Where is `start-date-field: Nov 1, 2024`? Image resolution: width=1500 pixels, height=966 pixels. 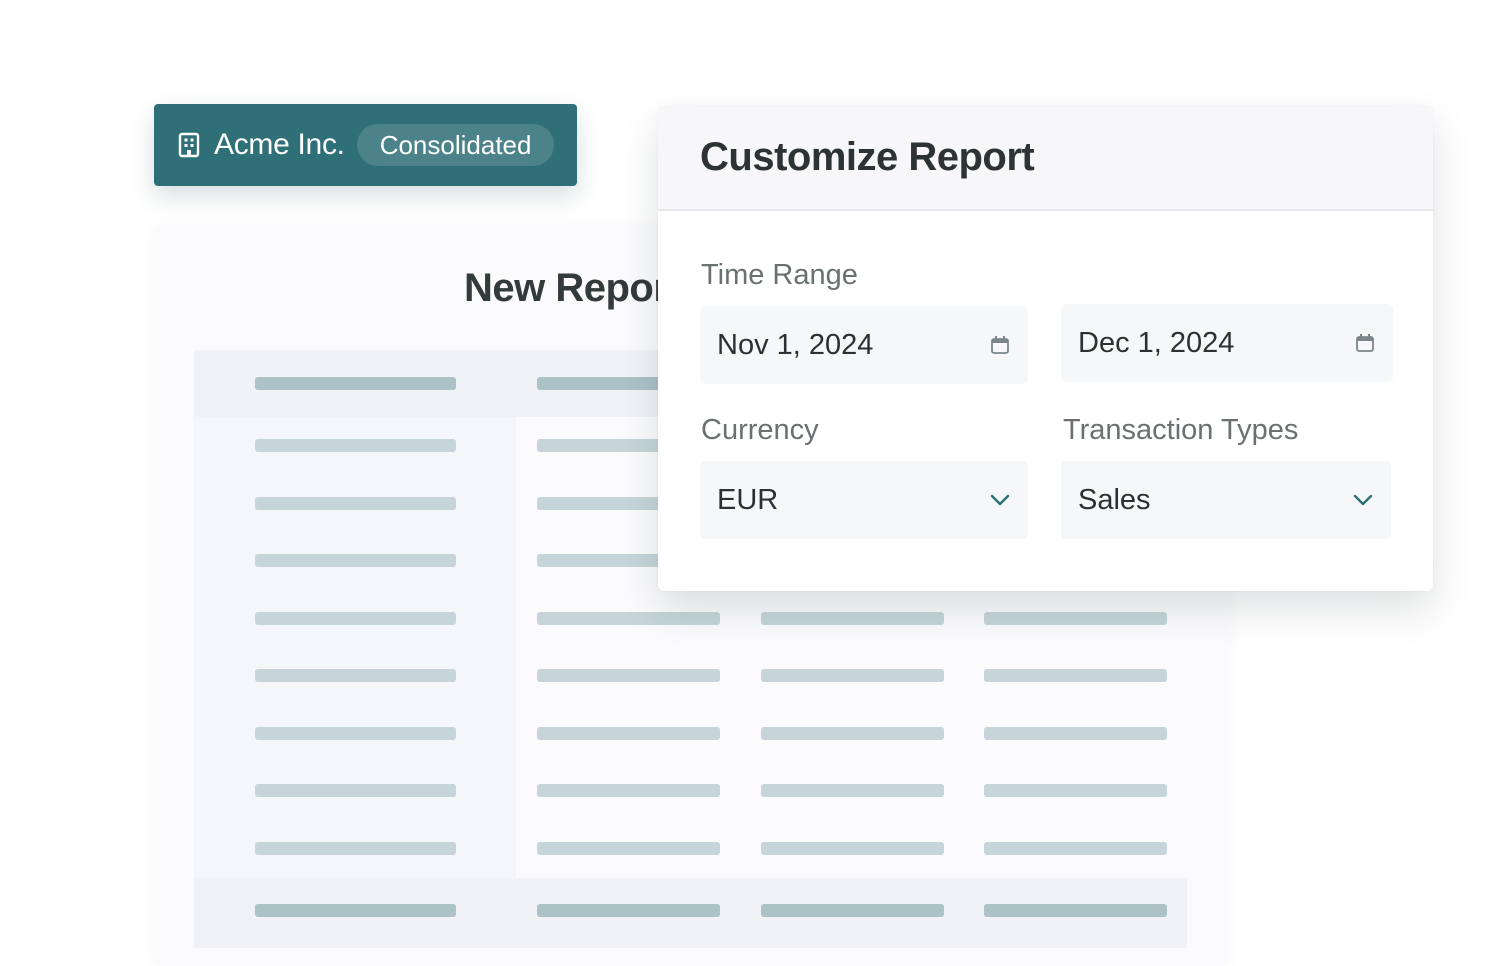
start-date-field: Nov 1, 2024 is located at coordinates (864, 345).